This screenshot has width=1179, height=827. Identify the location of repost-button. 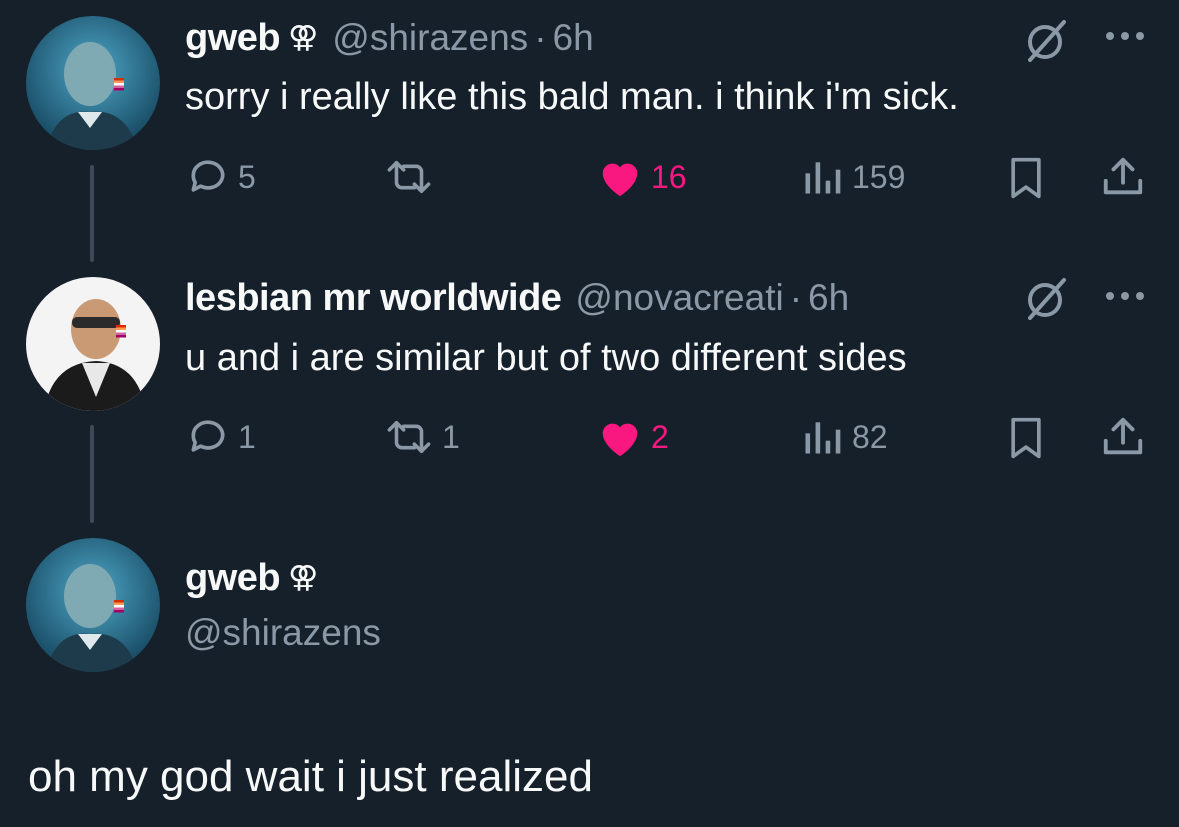
(413, 177).